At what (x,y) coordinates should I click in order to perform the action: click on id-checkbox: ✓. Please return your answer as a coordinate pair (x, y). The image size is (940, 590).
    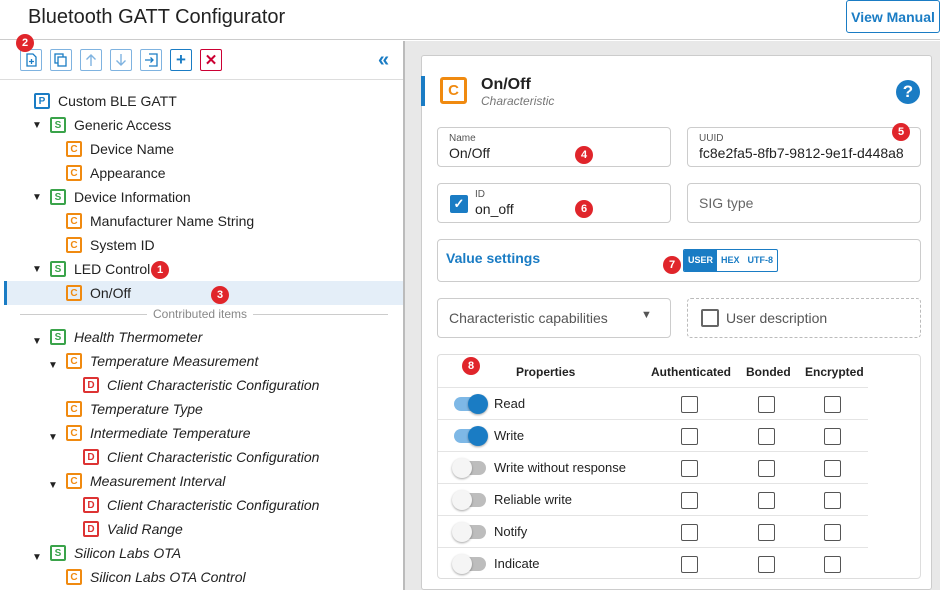
    Looking at the image, I should click on (459, 204).